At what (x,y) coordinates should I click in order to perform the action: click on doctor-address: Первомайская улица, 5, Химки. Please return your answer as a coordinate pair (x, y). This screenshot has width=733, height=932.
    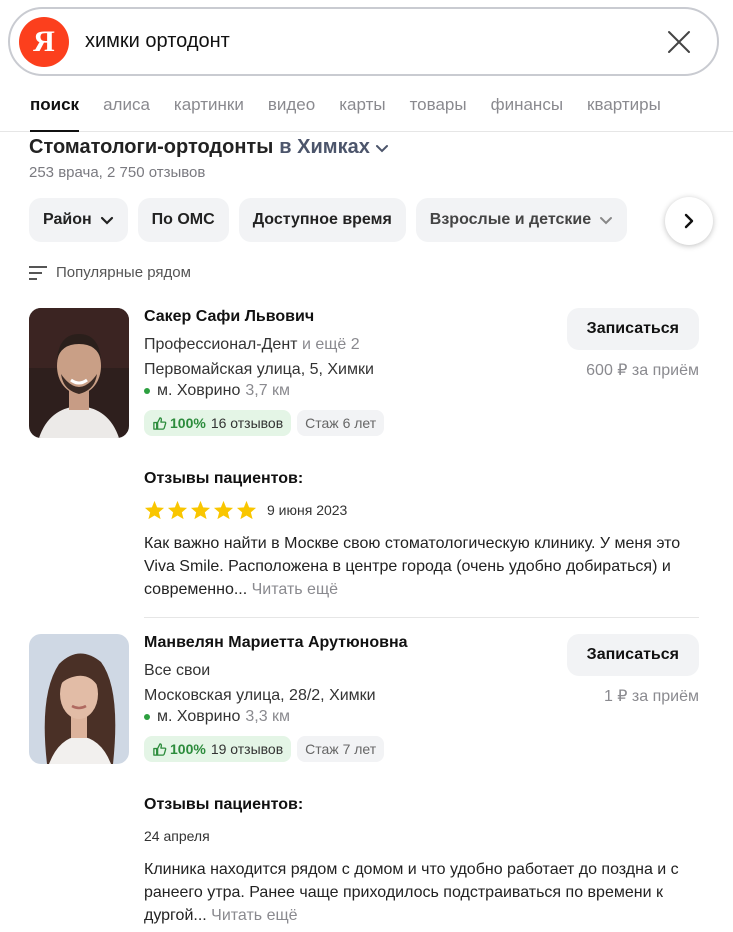
    Looking at the image, I should click on (259, 369).